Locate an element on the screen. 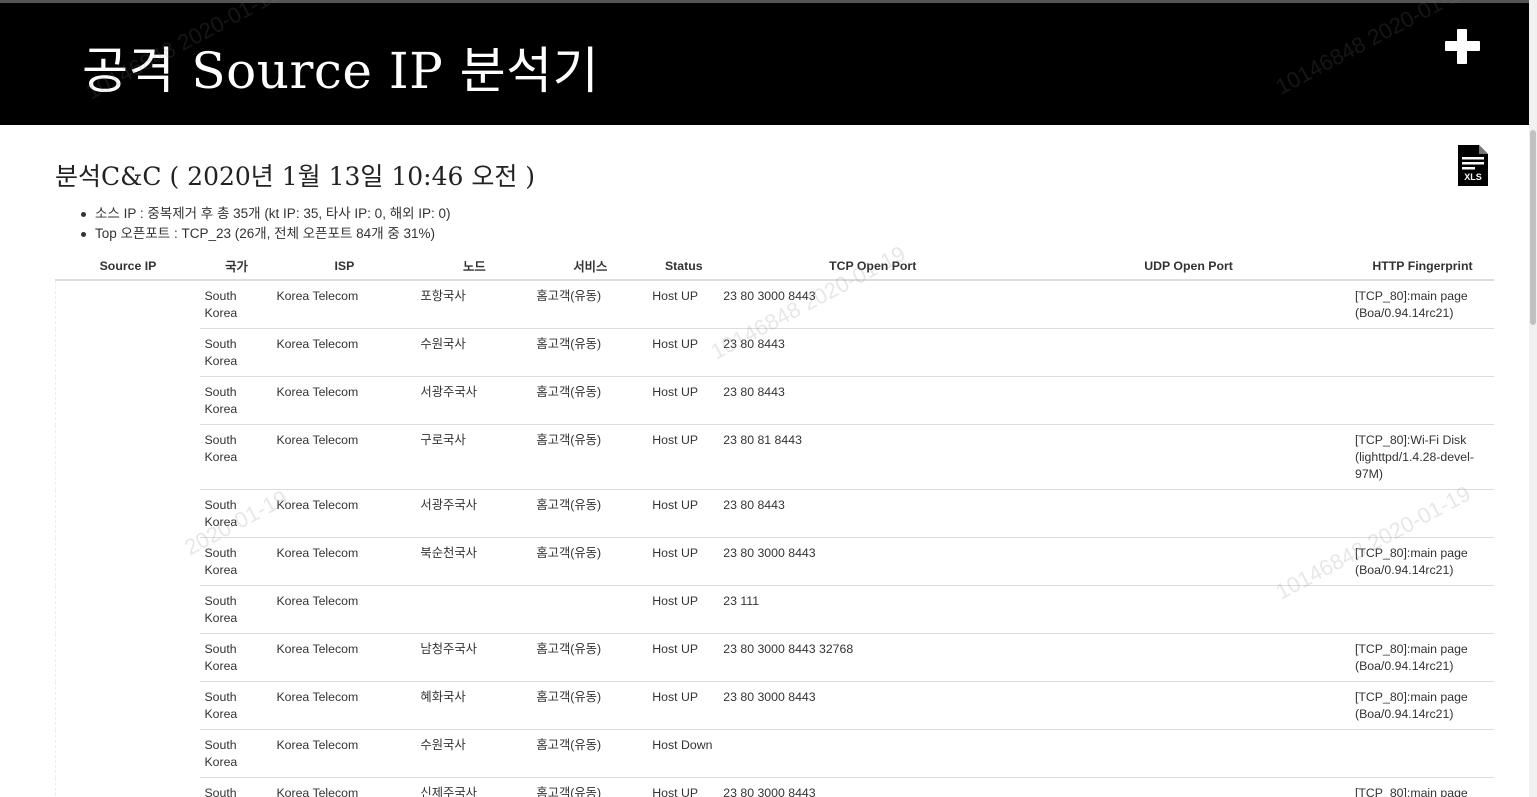  plus-icon is located at coordinates (1462, 46).